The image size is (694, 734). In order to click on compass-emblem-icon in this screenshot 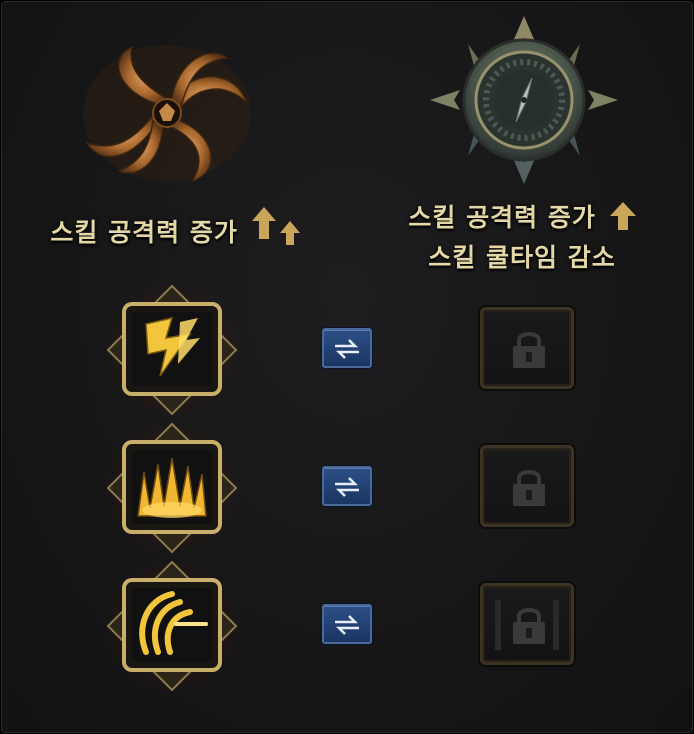, I will do `click(524, 100)`.